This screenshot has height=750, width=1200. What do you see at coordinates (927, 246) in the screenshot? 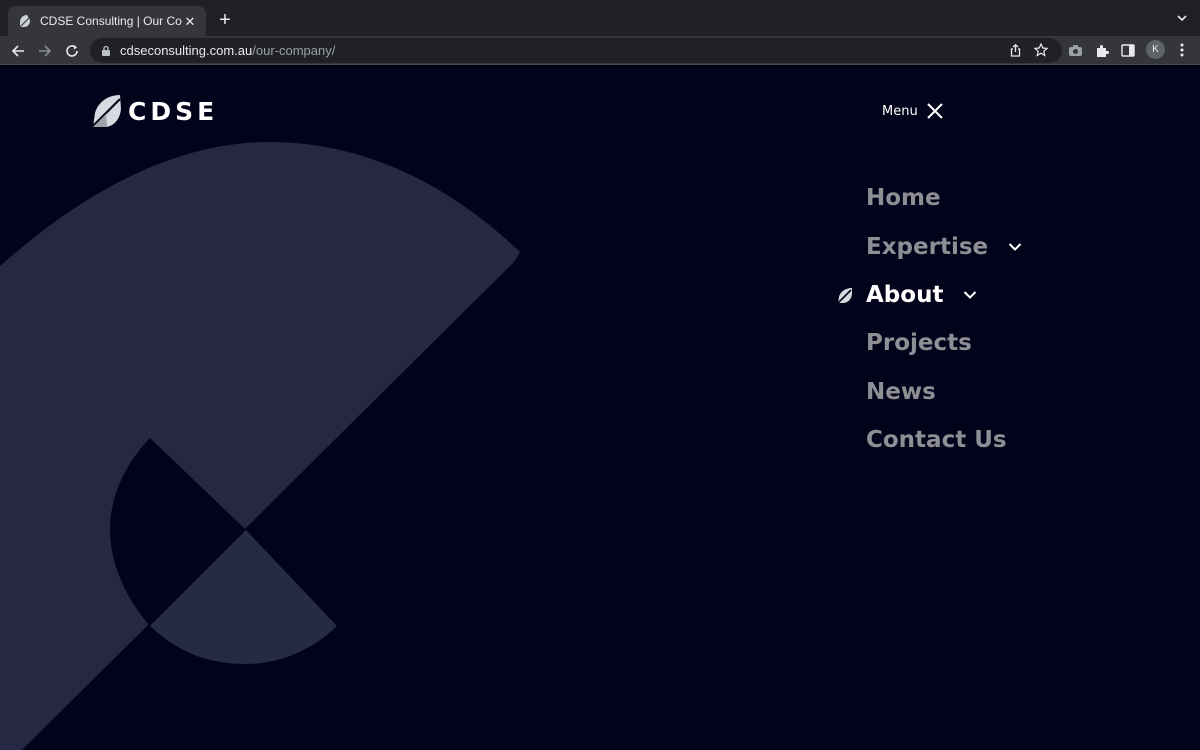
I see `nav-label: Expertise` at bounding box center [927, 246].